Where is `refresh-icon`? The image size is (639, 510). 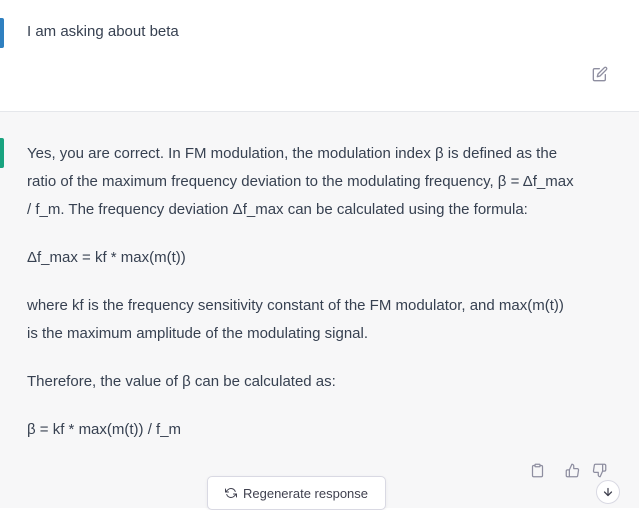
refresh-icon is located at coordinates (230, 493).